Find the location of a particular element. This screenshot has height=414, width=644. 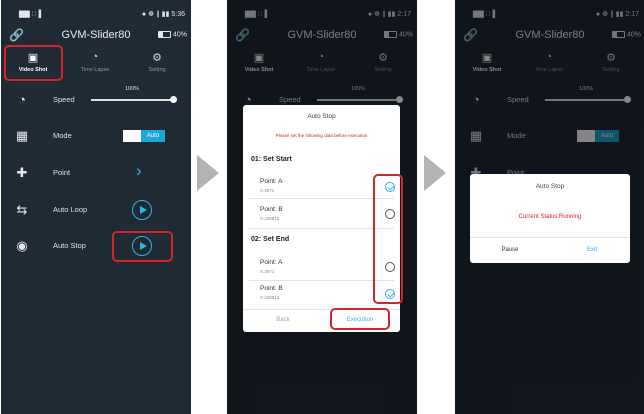

status-bar: ▇▇ ∷▐ ● ☸ ∥ ▮▮ 5:36 is located at coordinates (96, 15).